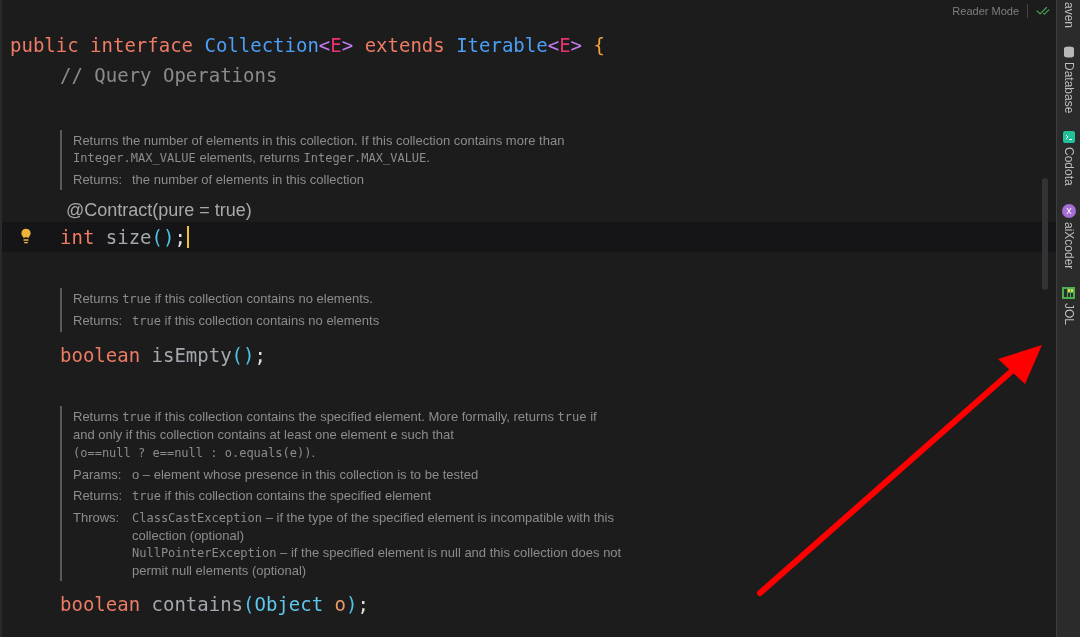 The height and width of the screenshot is (637, 1080). Describe the element at coordinates (1068, 211) in the screenshot. I see `circle-icon` at that location.